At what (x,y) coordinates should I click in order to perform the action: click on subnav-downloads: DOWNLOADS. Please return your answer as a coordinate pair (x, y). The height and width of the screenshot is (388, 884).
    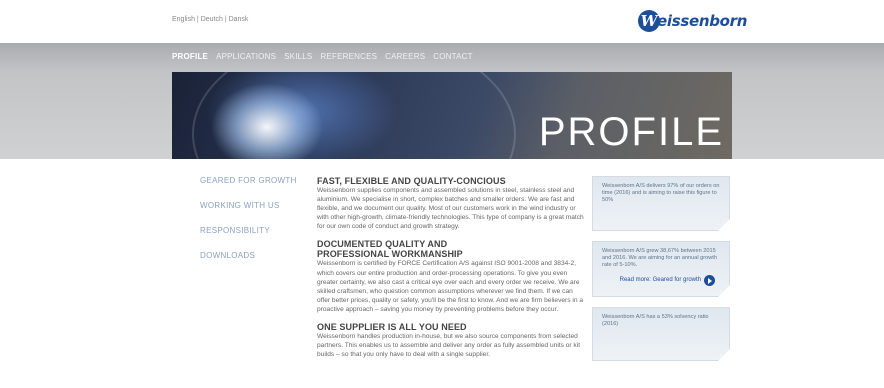
    Looking at the image, I should click on (255, 263).